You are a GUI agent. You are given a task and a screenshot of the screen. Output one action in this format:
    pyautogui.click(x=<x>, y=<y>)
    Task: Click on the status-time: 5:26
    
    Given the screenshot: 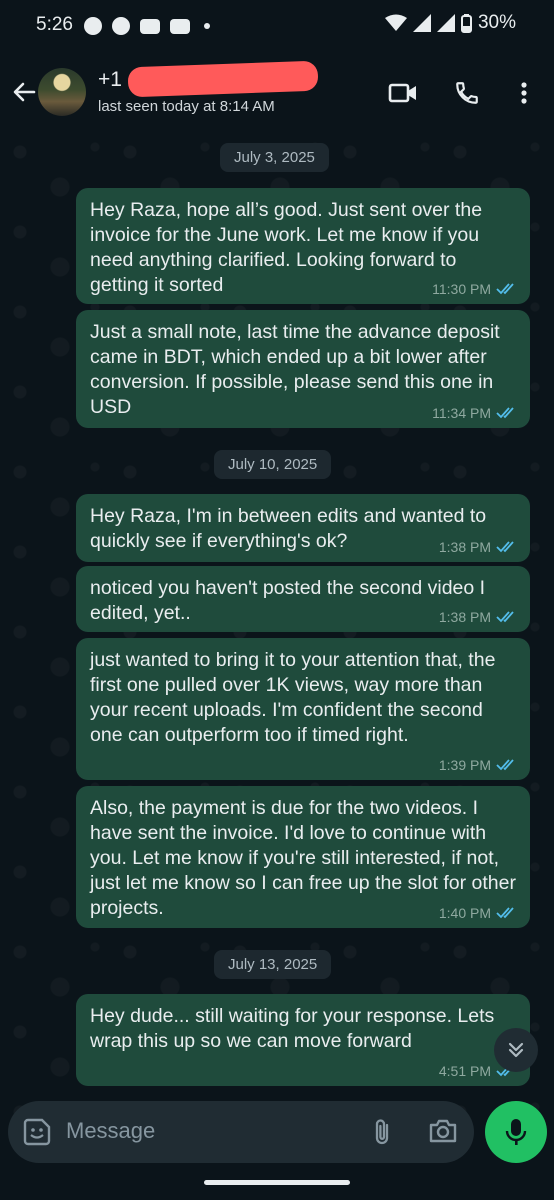 What is the action you would take?
    pyautogui.click(x=54, y=24)
    